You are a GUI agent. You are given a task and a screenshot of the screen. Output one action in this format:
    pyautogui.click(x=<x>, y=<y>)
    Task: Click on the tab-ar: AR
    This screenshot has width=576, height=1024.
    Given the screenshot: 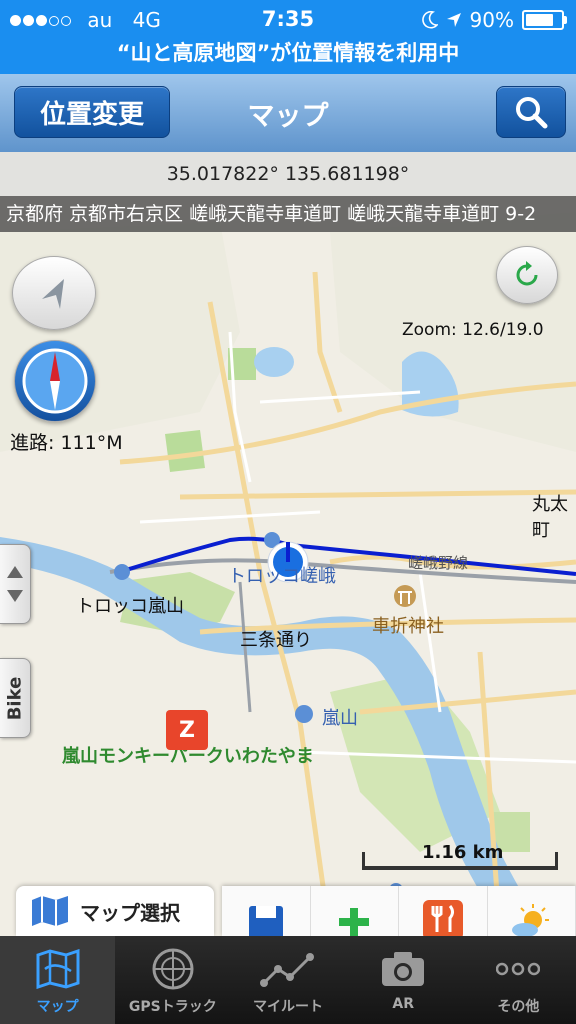 What is the action you would take?
    pyautogui.click(x=403, y=980)
    